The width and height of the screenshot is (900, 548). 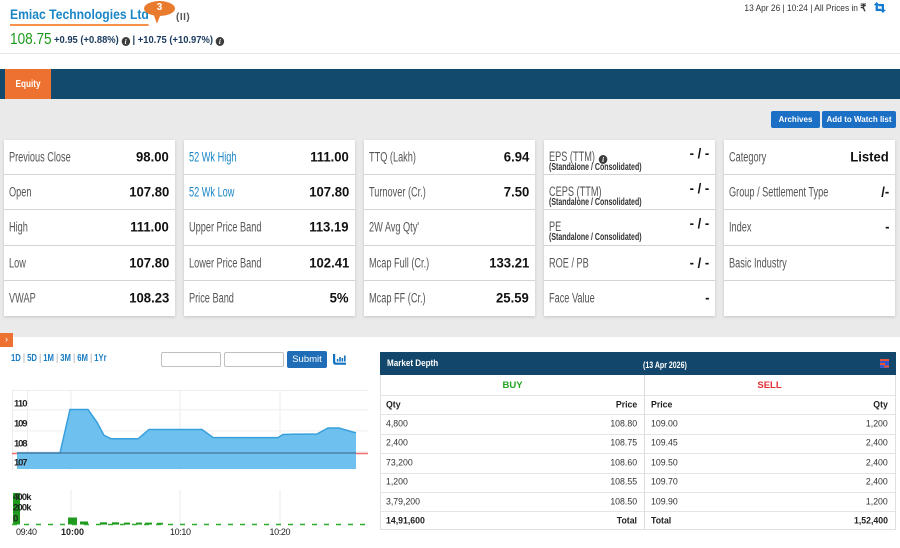 What do you see at coordinates (22, 507) in the screenshot?
I see `svg-text: 200k` at bounding box center [22, 507].